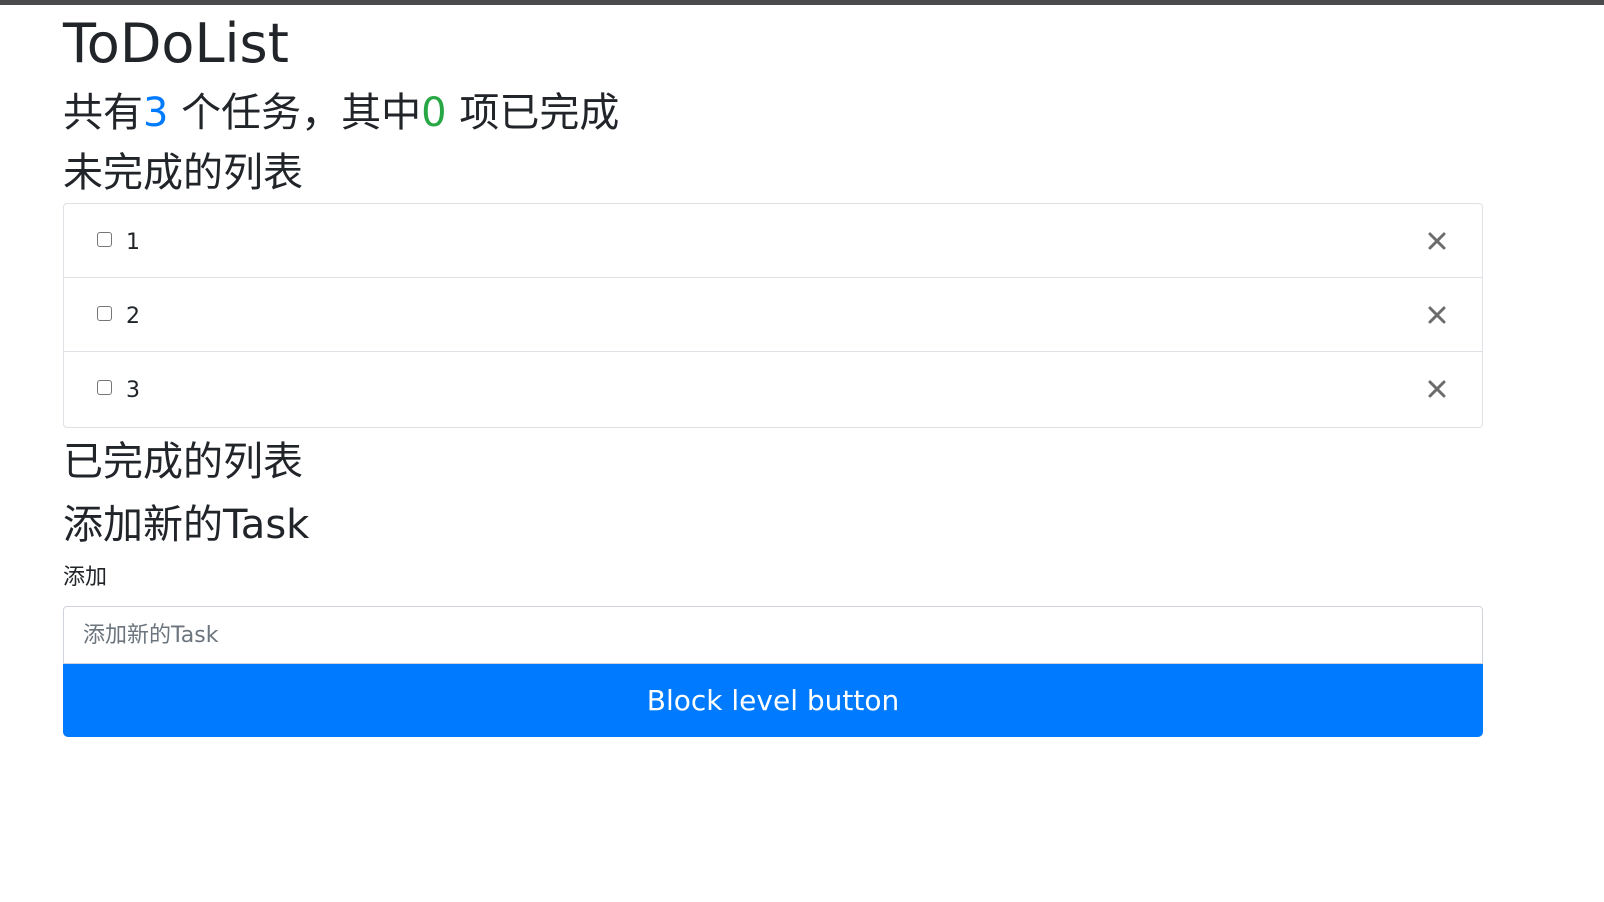 This screenshot has height=902, width=1604. I want to click on add-task-title: 添加新的Task, so click(186, 525).